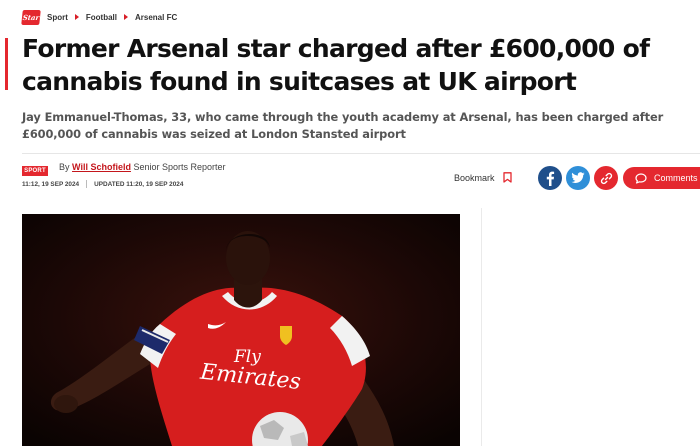 The height and width of the screenshot is (446, 700). What do you see at coordinates (474, 177) in the screenshot?
I see `bookmark-label: Bookmark` at bounding box center [474, 177].